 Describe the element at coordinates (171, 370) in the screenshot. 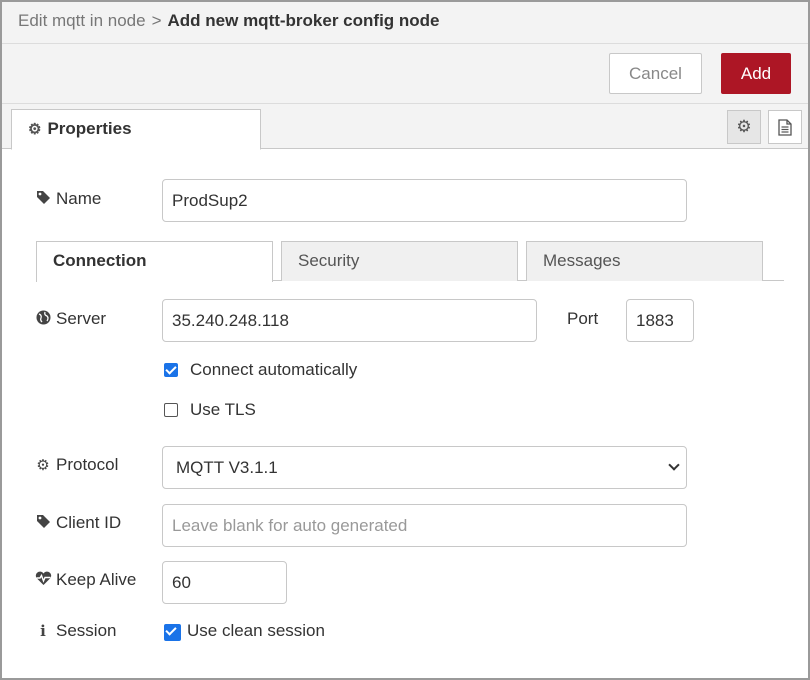

I see `connect-automatically-checkbox` at that location.